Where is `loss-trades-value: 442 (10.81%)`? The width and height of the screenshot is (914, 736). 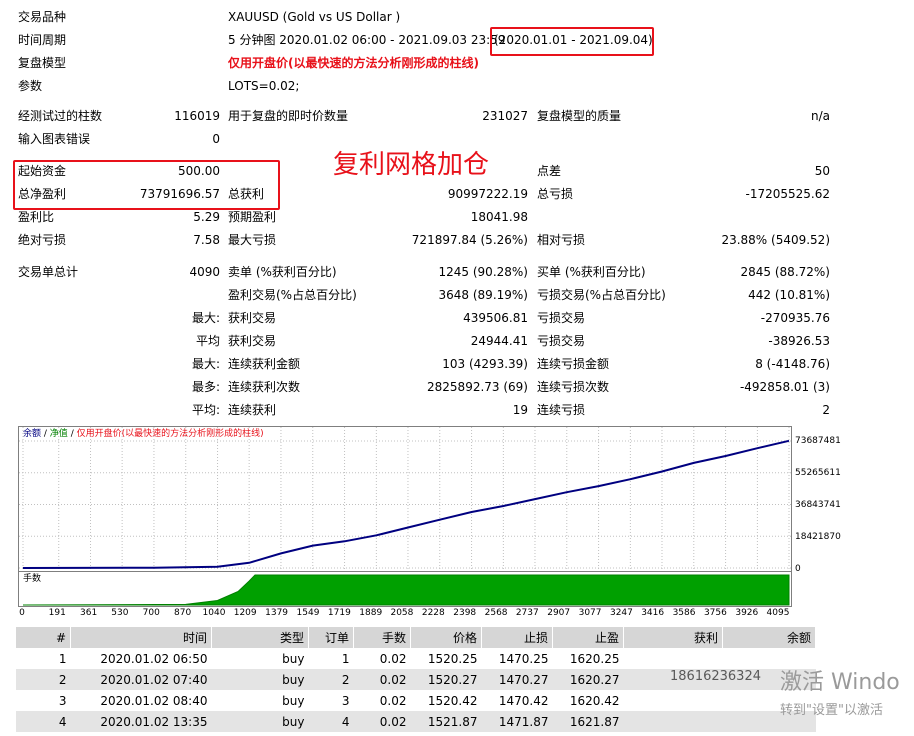
loss-trades-value: 442 (10.81%) is located at coordinates (789, 295).